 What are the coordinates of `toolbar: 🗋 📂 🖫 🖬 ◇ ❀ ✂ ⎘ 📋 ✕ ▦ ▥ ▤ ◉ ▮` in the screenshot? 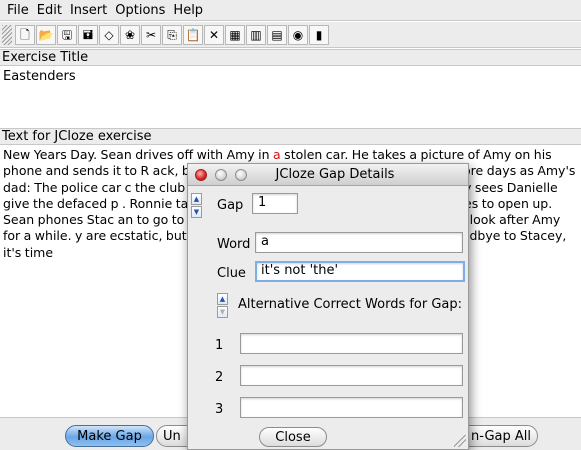 It's located at (290, 35).